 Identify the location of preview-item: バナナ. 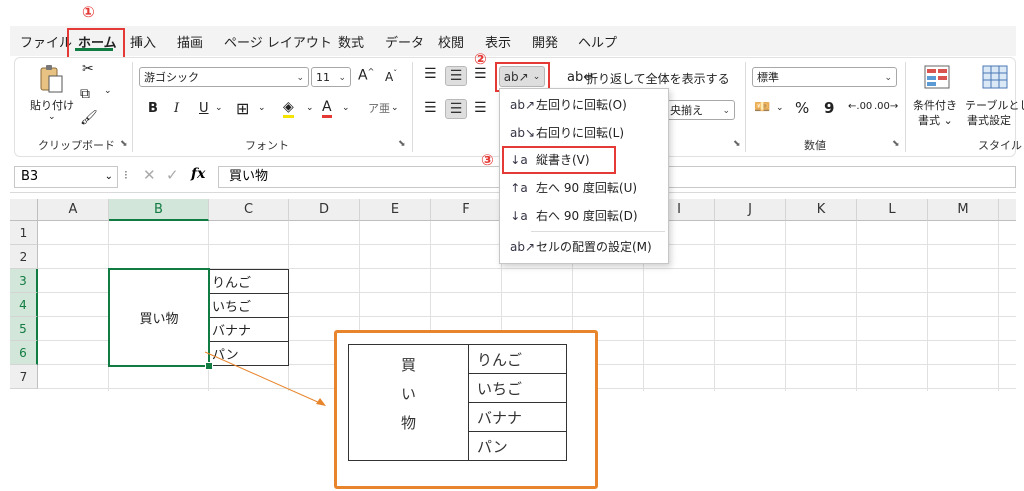
(517, 417).